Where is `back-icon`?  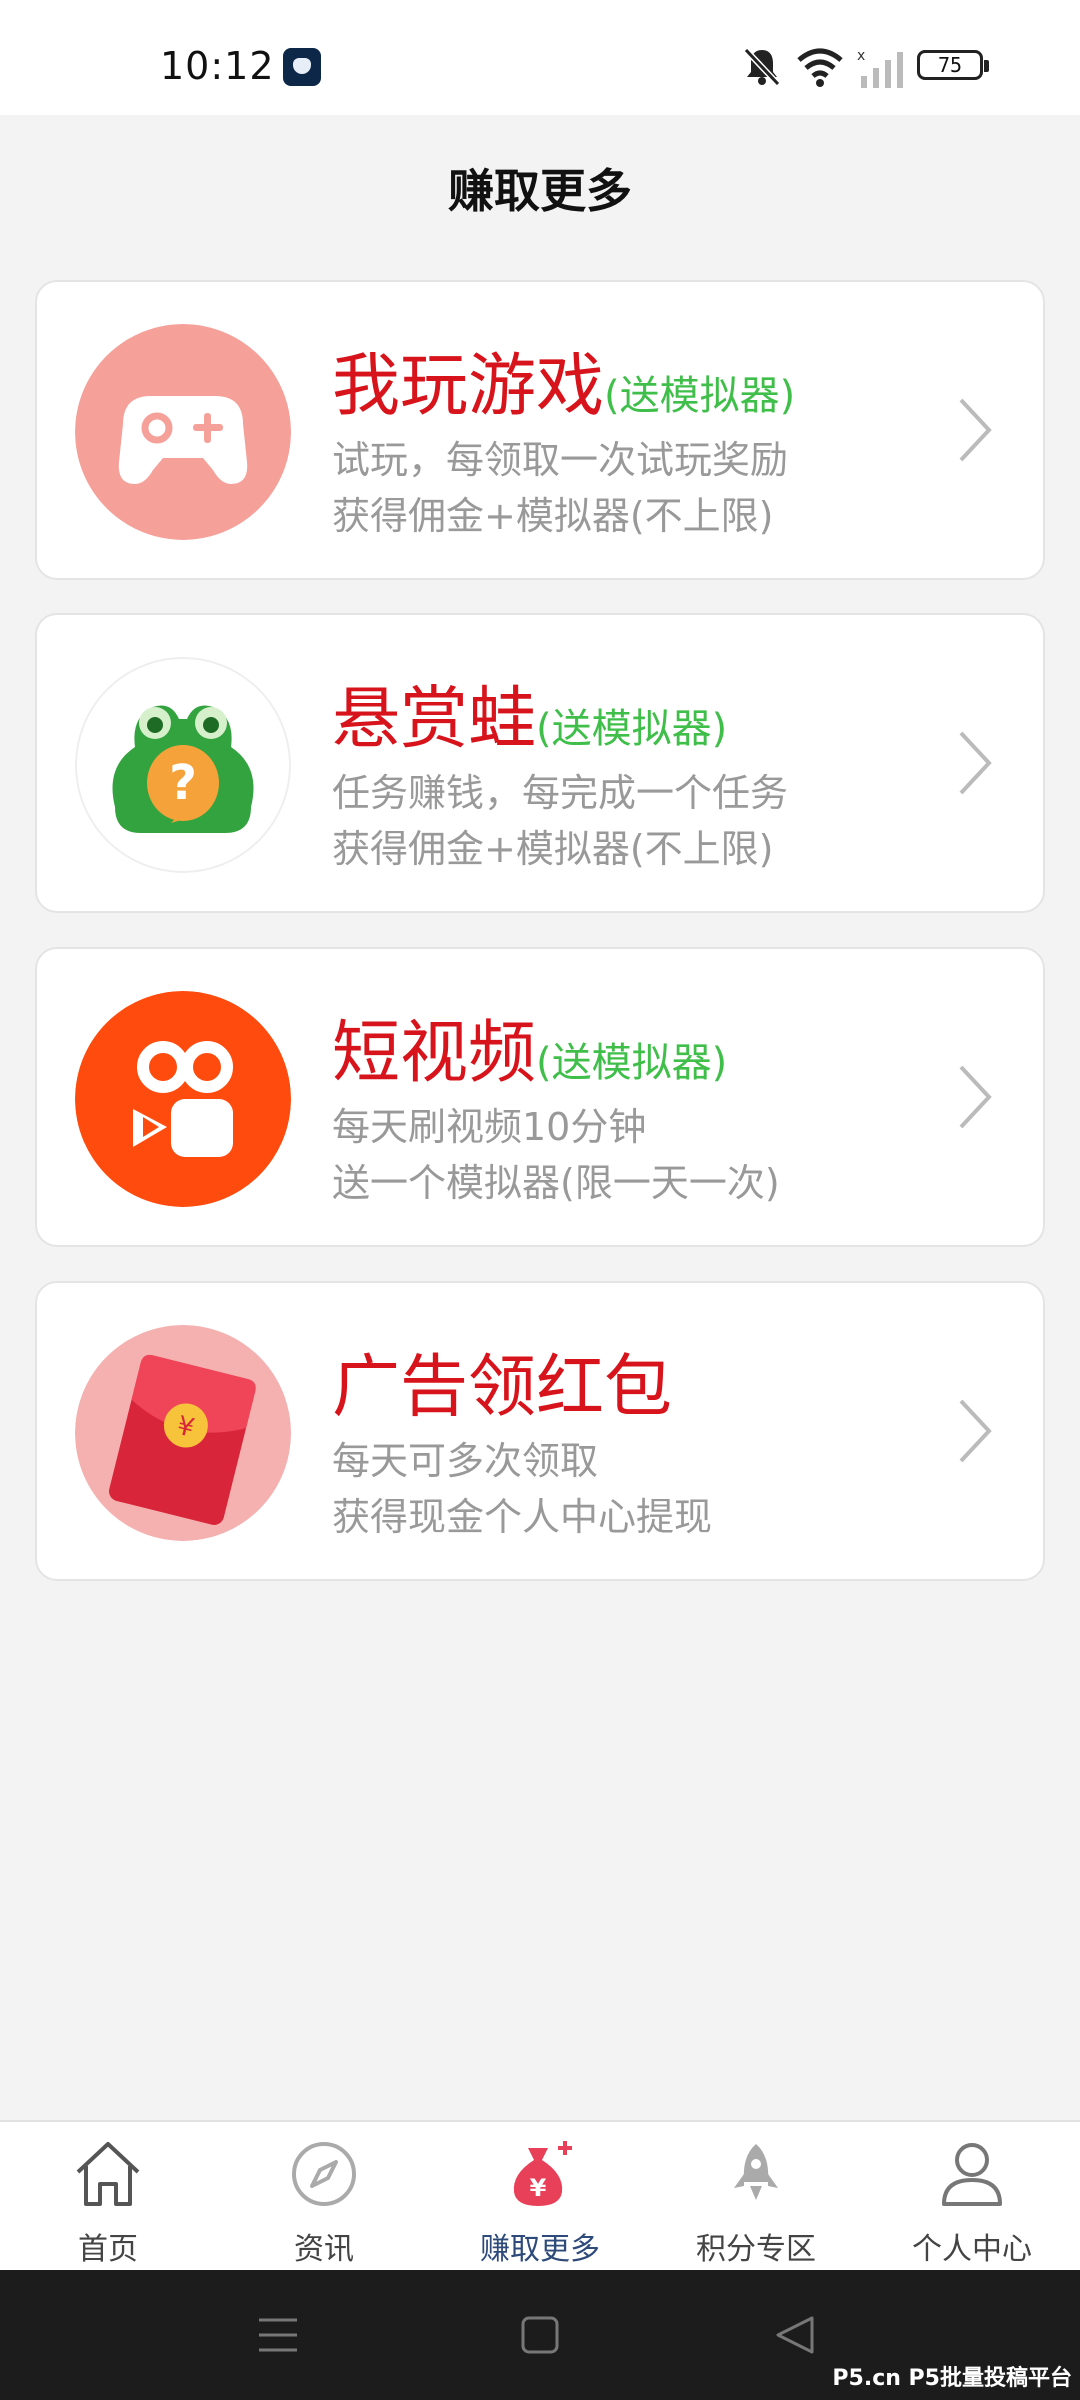
back-icon is located at coordinates (795, 2335).